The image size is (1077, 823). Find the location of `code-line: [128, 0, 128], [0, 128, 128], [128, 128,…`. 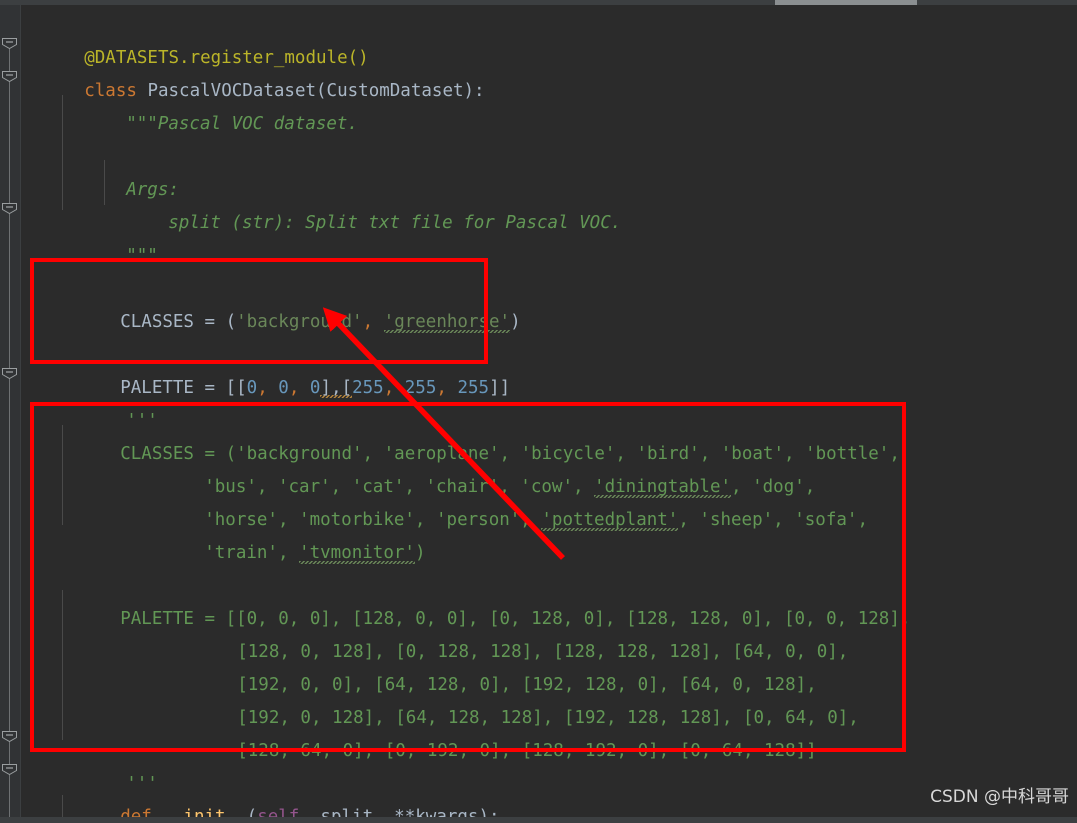

code-line: [128, 0, 128], [0, 128, 128], [128, 128,… is located at coordinates (511, 632).